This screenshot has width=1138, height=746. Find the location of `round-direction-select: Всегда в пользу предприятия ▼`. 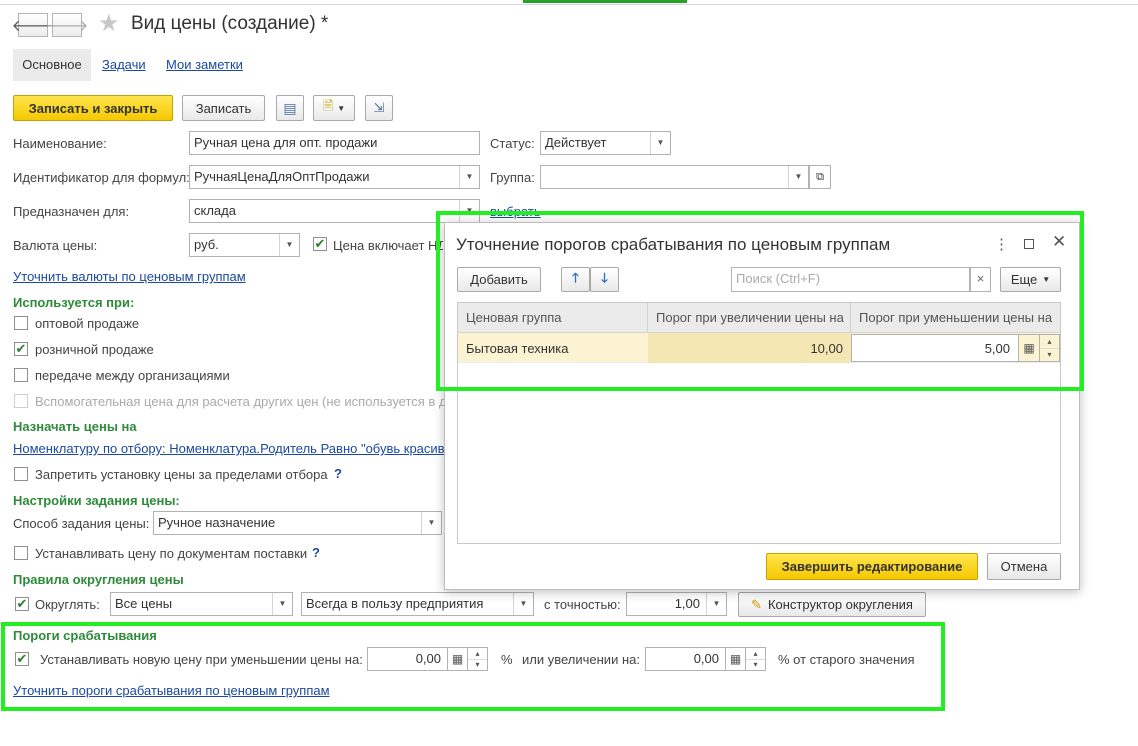

round-direction-select: Всегда в пользу предприятия ▼ is located at coordinates (417, 604).